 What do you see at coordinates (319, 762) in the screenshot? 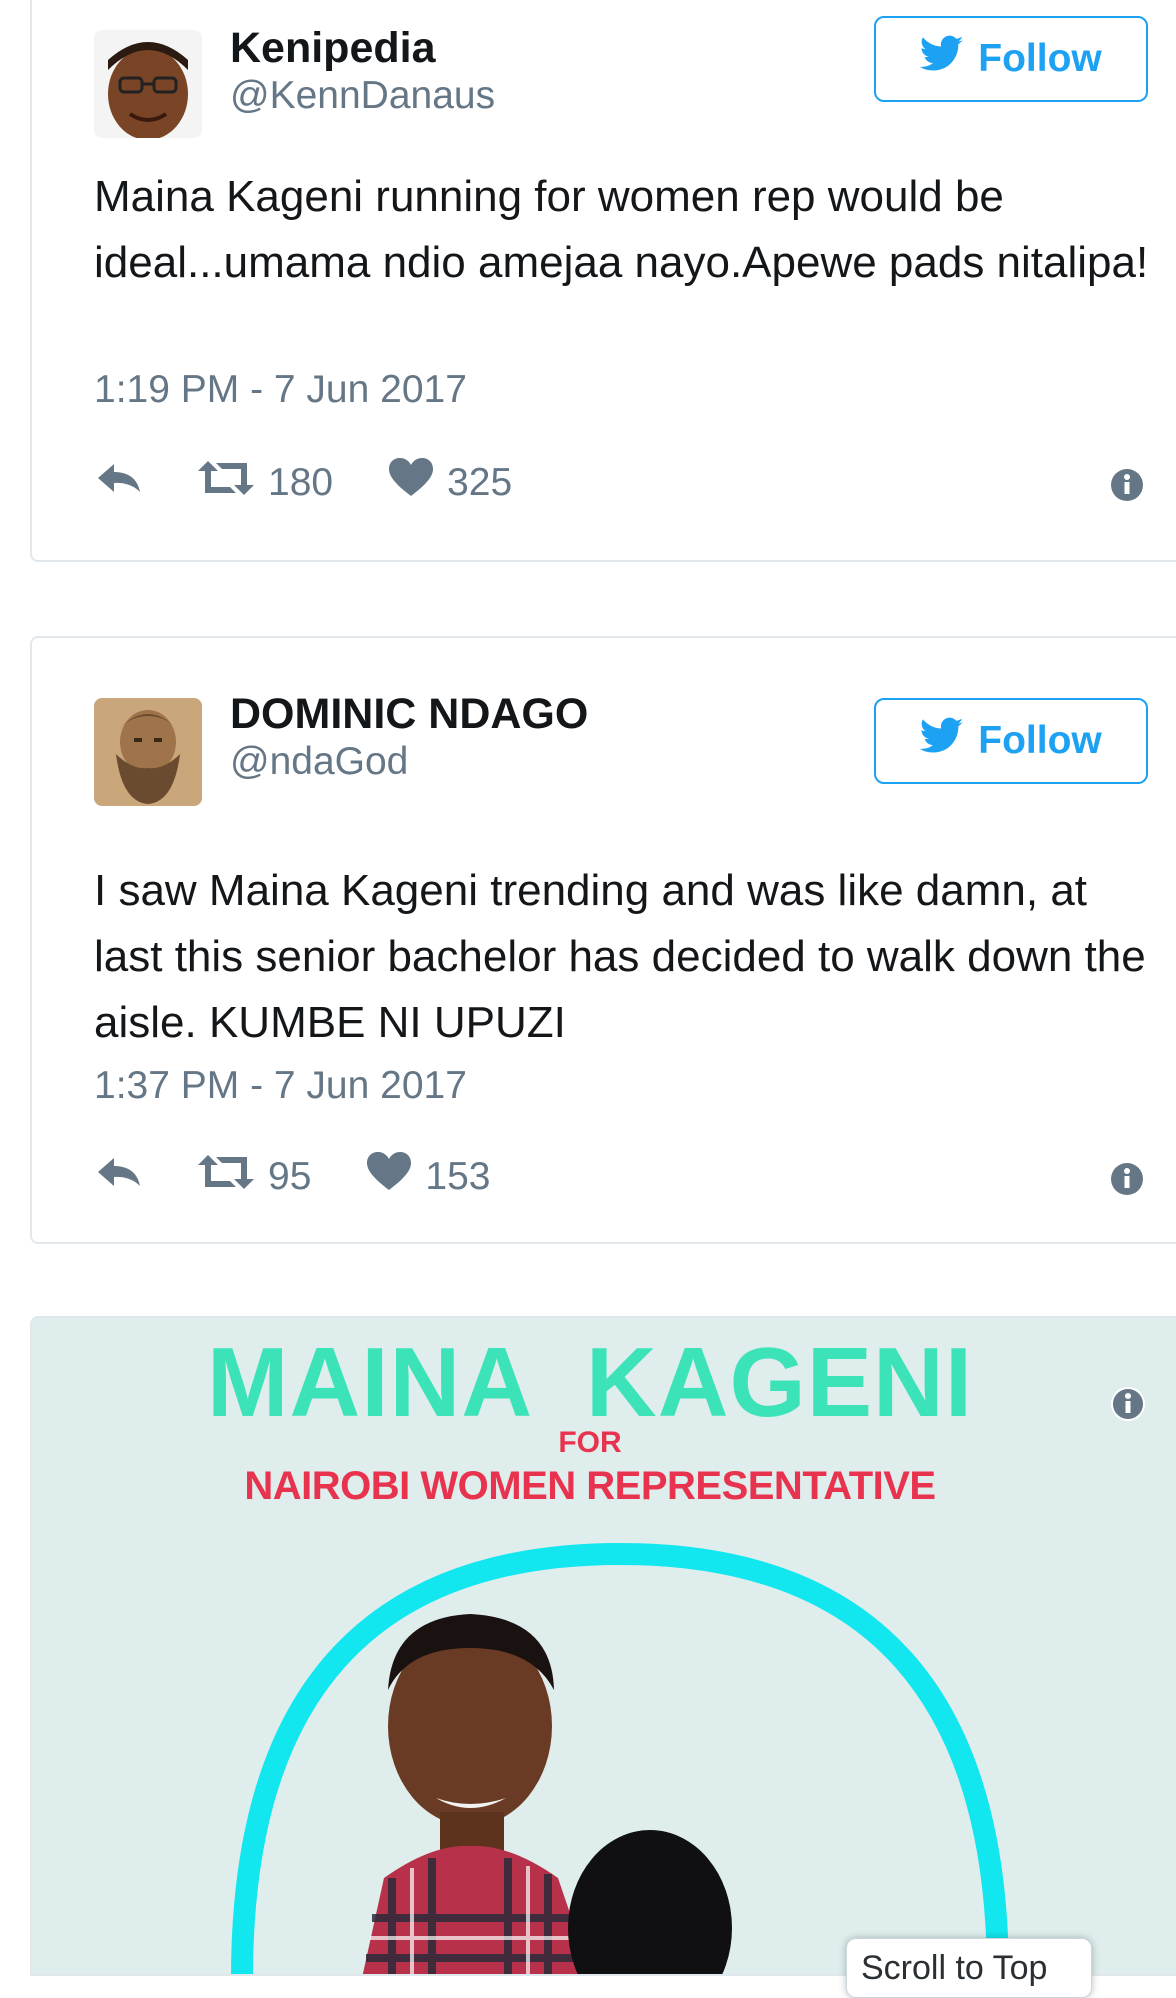
I see `handle: @ndaGod` at bounding box center [319, 762].